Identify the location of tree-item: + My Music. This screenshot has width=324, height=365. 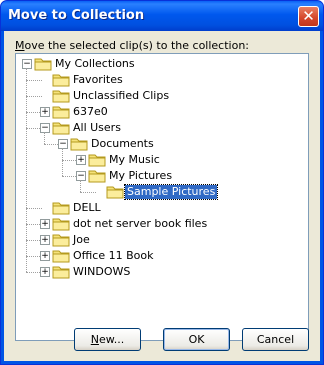
(161, 160).